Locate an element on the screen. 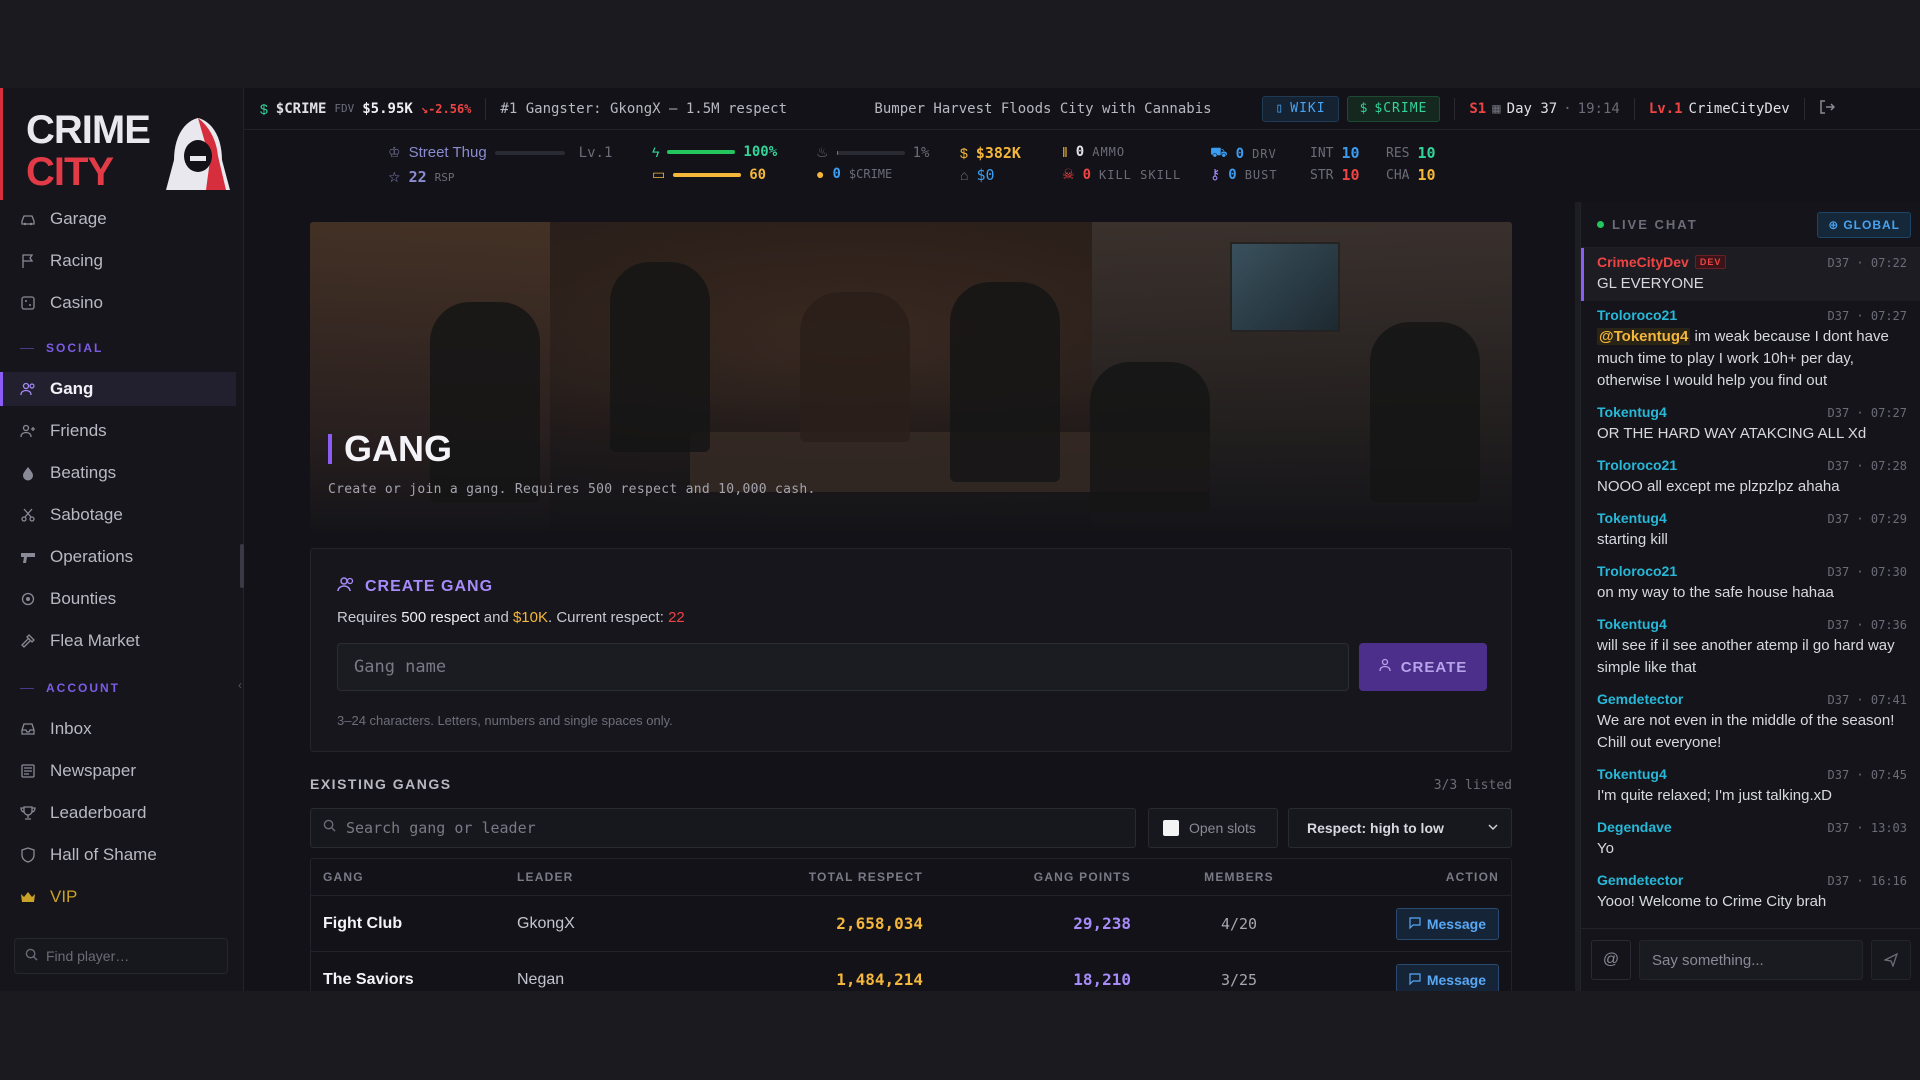 The image size is (1920, 1080). sidebar-item-label: Leaderboard is located at coordinates (98, 812).